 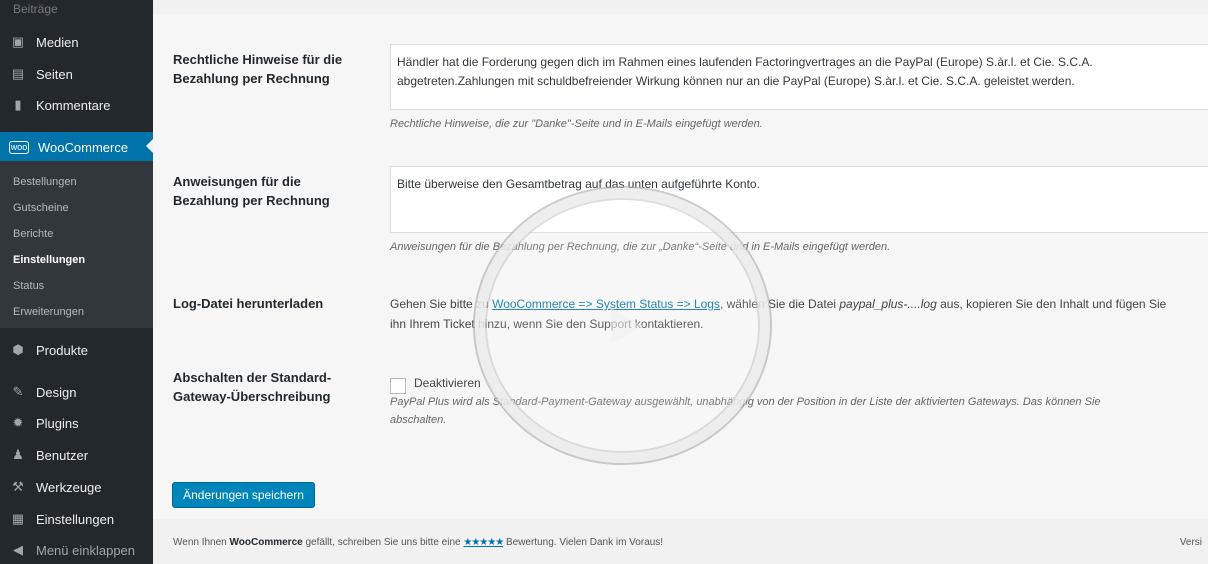 I want to click on footer-text-middle: gefällt, schreiben Sie uns bitte eine, so click(x=383, y=542).